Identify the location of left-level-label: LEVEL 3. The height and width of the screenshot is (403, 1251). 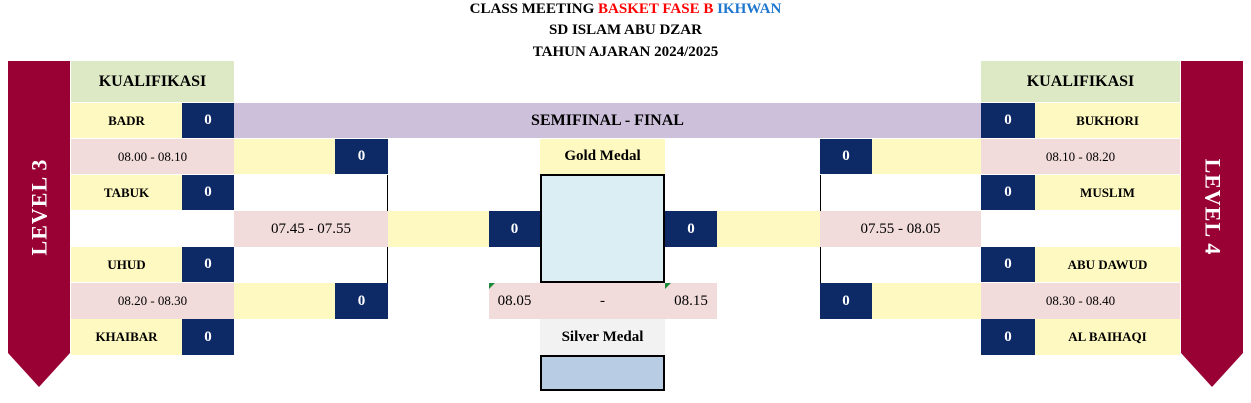
(38, 207).